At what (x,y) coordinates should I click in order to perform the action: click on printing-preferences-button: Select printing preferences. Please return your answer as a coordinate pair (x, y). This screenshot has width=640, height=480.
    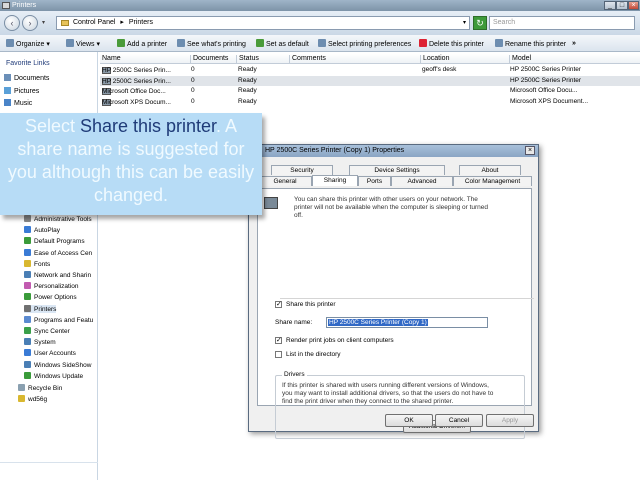
    Looking at the image, I should click on (364, 44).